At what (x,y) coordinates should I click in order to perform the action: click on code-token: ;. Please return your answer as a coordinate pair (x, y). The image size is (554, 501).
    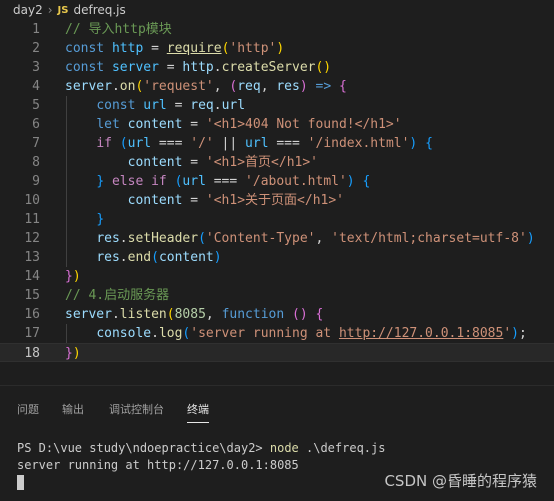
    Looking at the image, I should click on (523, 333).